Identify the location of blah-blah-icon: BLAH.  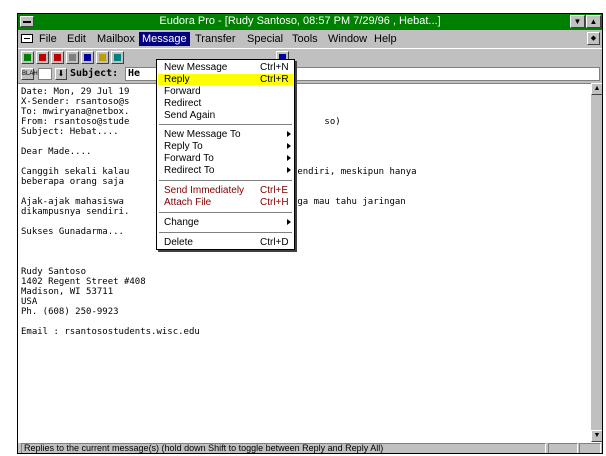
(29, 74).